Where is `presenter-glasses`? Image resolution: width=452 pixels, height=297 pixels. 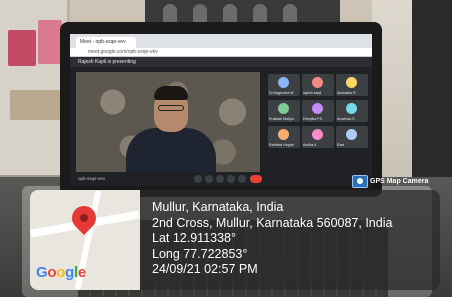 presenter-glasses is located at coordinates (171, 108).